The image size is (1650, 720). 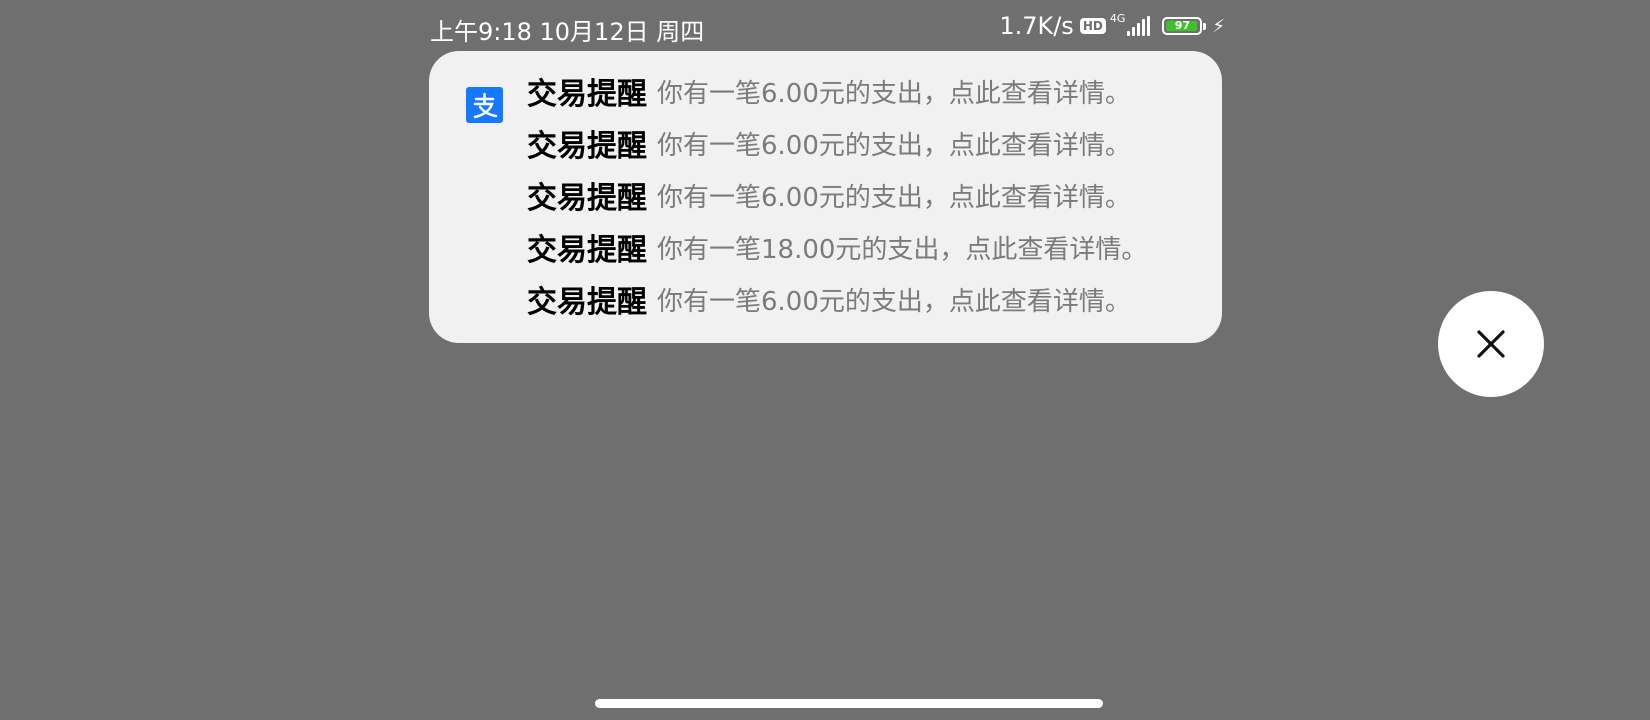 What do you see at coordinates (567, 32) in the screenshot?
I see `status-time-date: 上午9:18 10月12日 周四` at bounding box center [567, 32].